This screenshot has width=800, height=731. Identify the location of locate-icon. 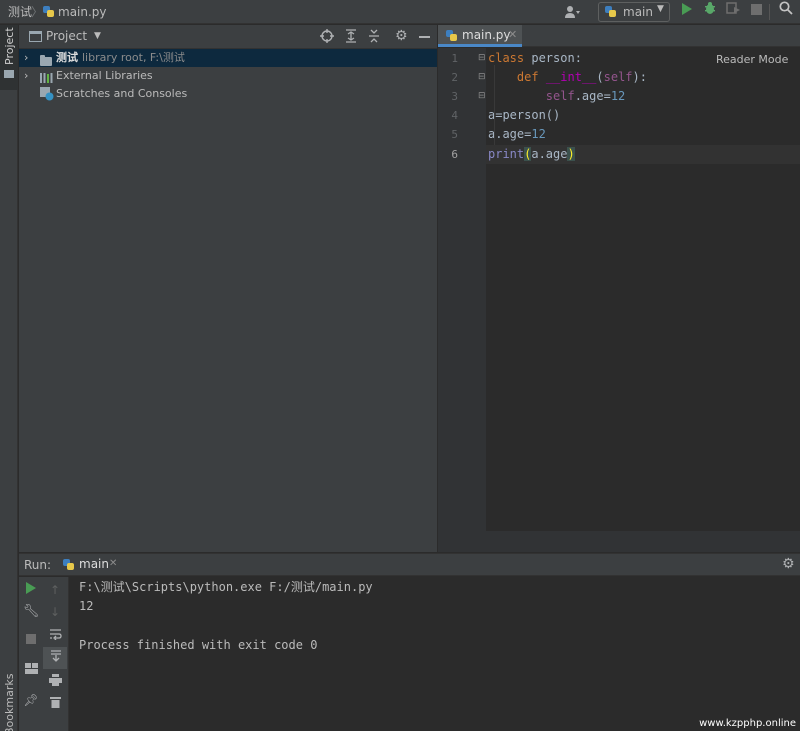
(327, 37).